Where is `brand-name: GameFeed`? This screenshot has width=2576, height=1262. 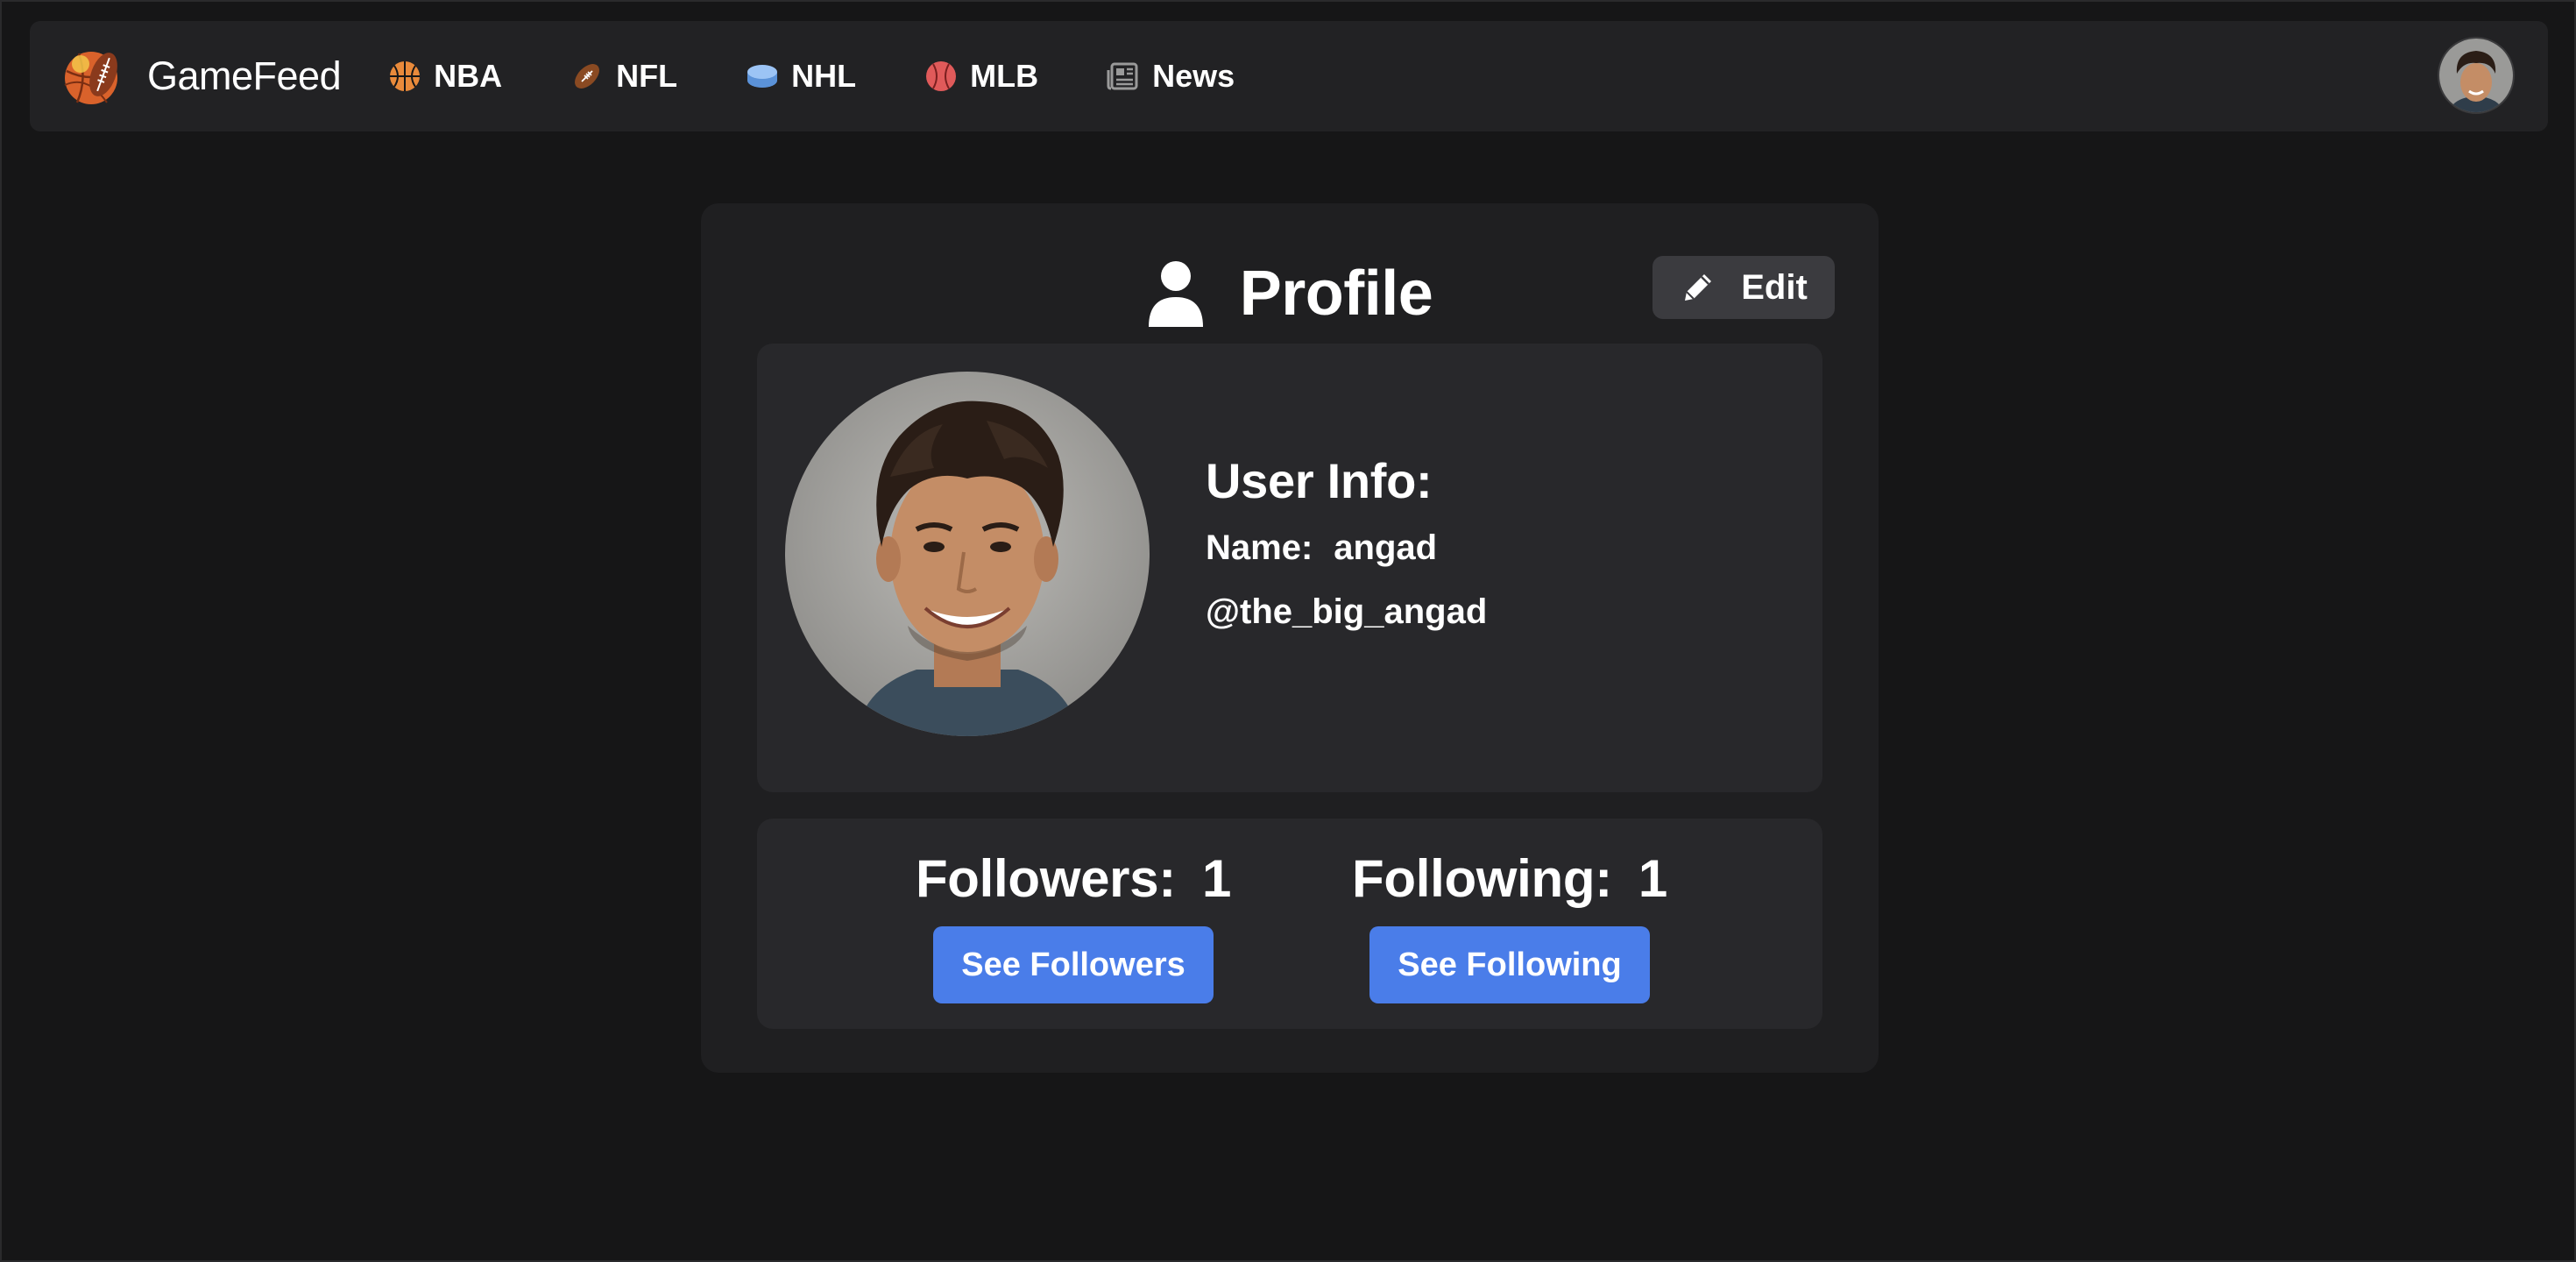 brand-name: GameFeed is located at coordinates (244, 75).